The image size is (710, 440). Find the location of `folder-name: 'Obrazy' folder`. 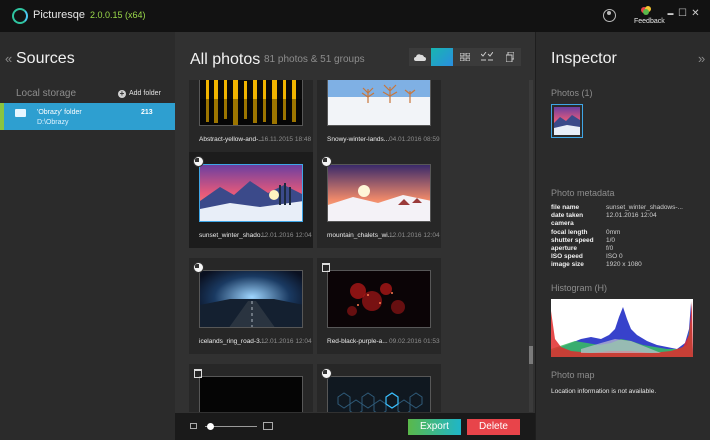

folder-name: 'Obrazy' folder is located at coordinates (59, 112).